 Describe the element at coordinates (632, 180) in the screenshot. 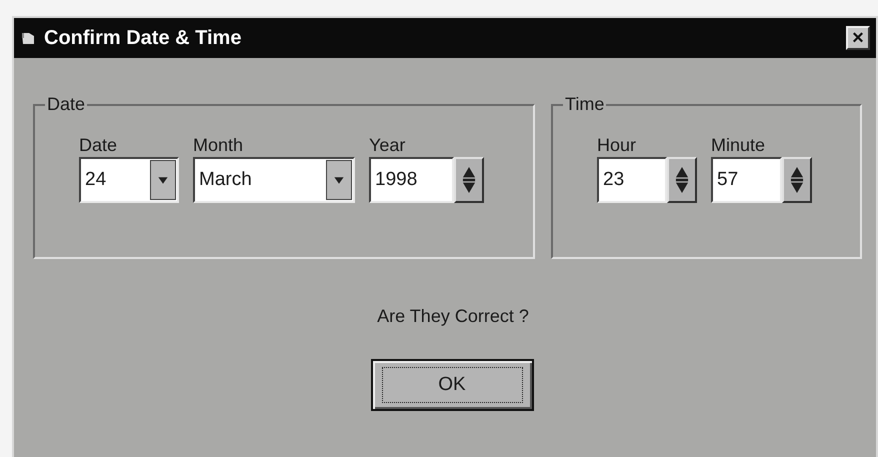

I see `number-field: 23` at that location.